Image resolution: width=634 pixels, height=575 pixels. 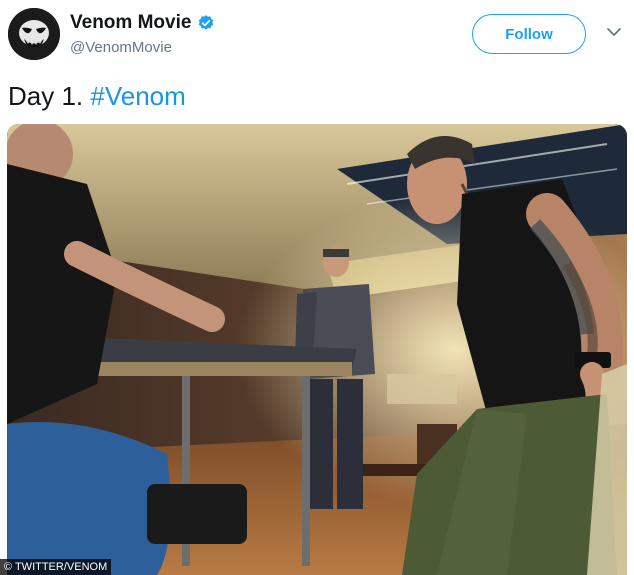 I want to click on hashtag-link: #Venom, so click(x=137, y=96).